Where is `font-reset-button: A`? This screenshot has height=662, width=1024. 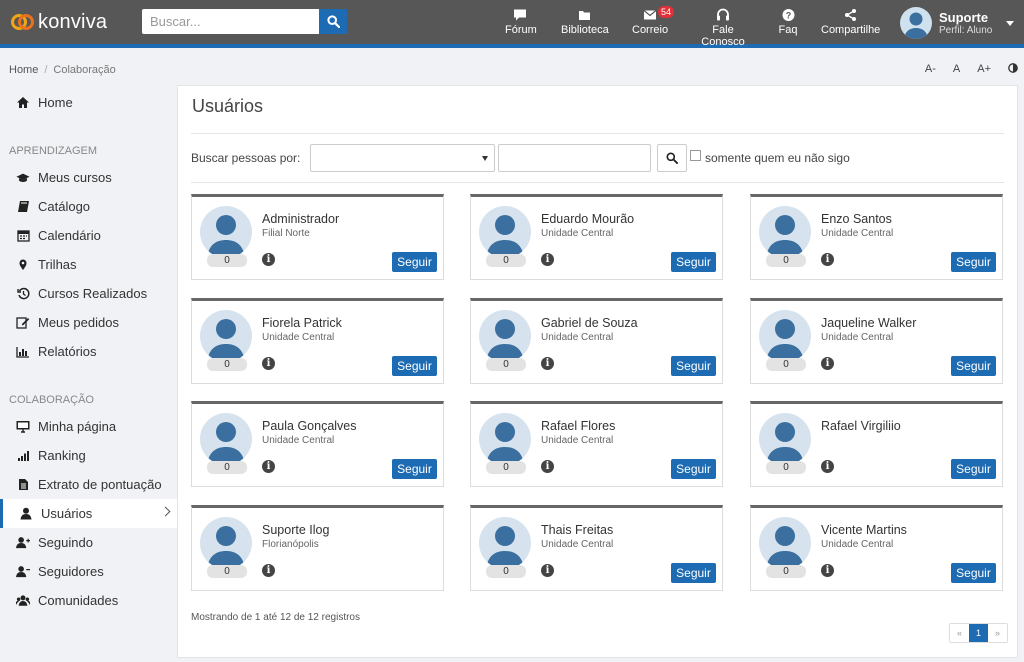 font-reset-button: A is located at coordinates (956, 69).